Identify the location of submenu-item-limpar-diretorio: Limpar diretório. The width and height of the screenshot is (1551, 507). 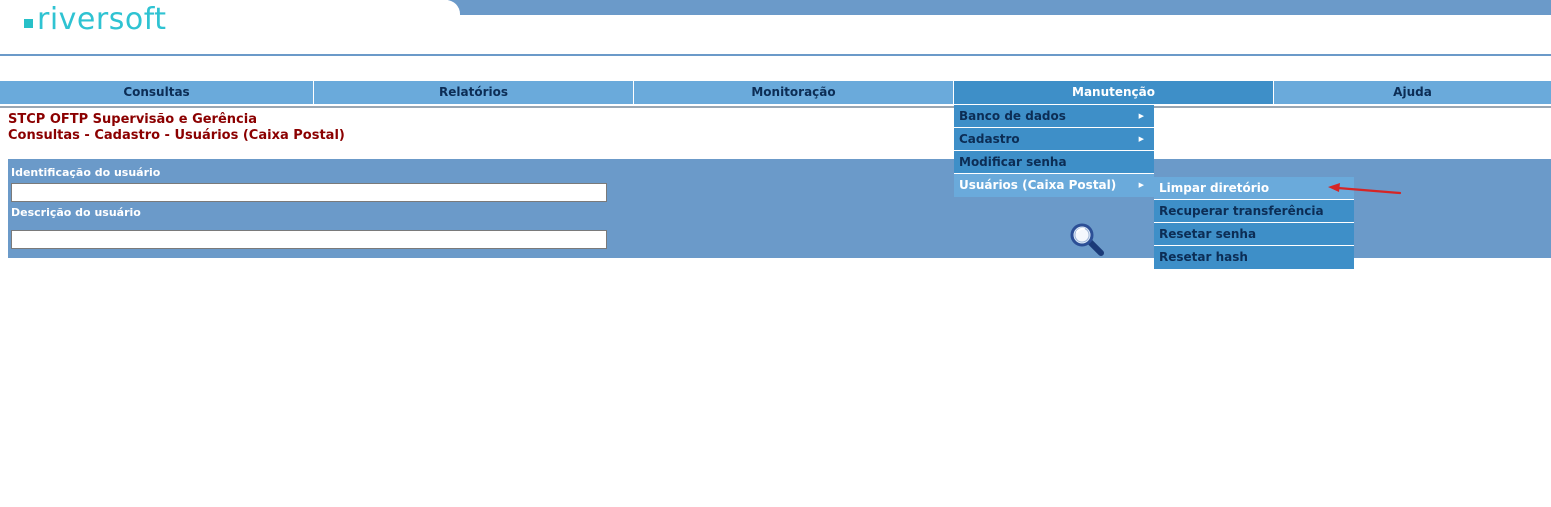
(1254, 188).